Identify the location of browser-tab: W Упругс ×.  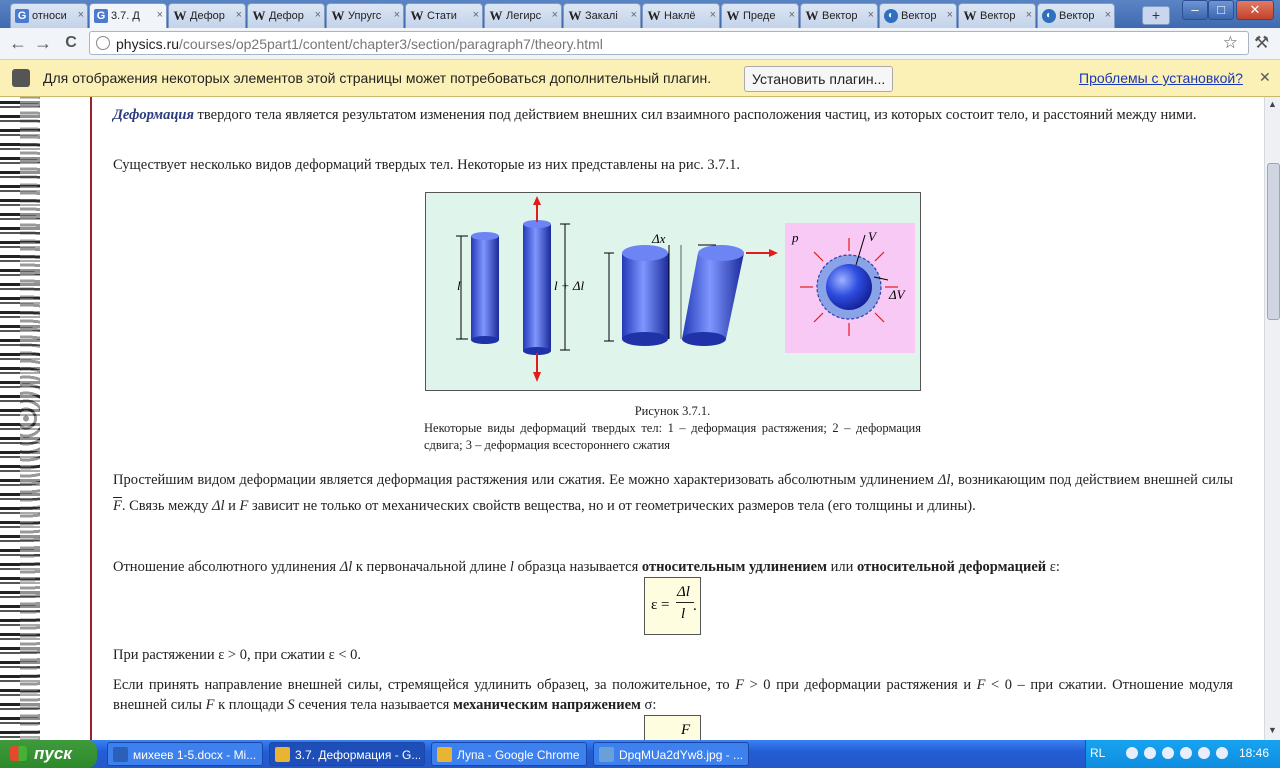
(365, 15).